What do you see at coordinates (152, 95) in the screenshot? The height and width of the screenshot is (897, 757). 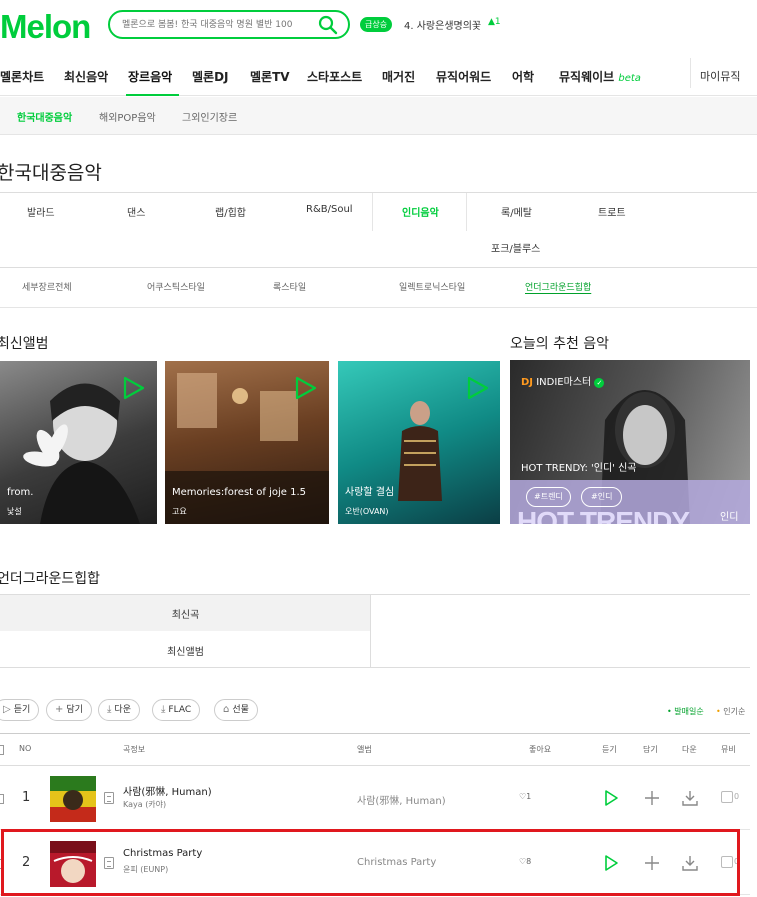 I see `active-nav-indicator` at bounding box center [152, 95].